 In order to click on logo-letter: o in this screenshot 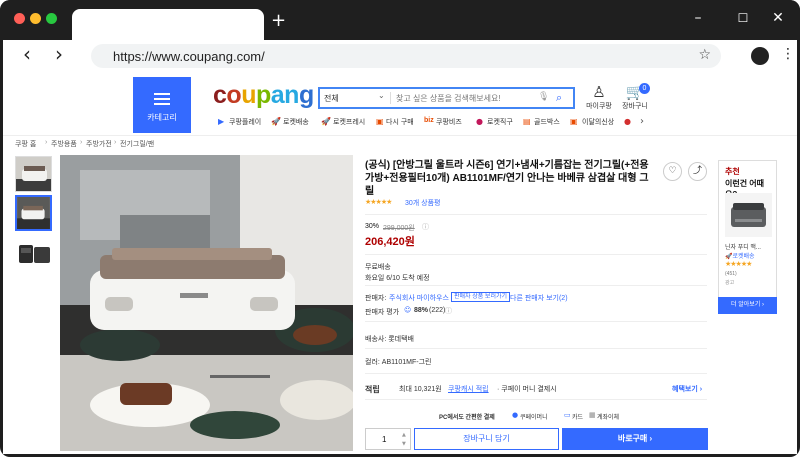, I will do `click(234, 95)`.